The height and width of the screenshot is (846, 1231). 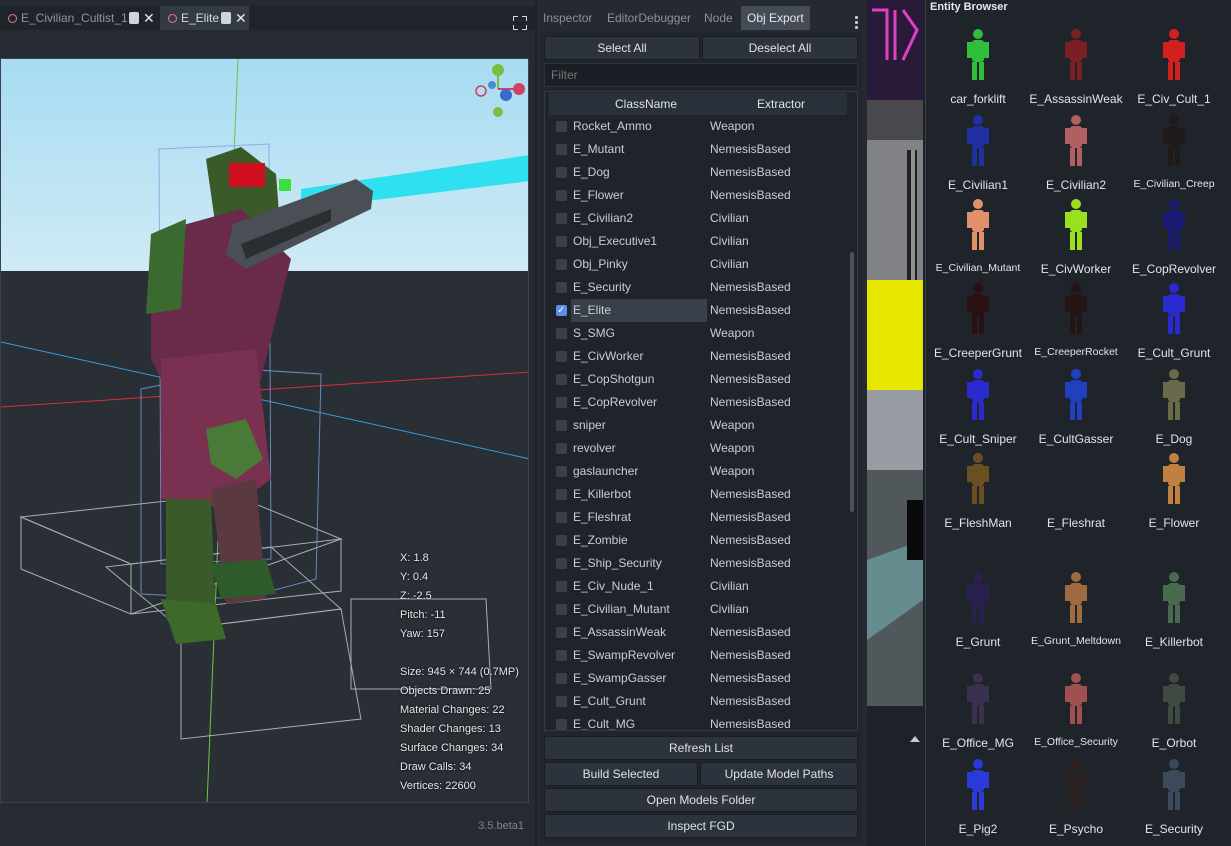 What do you see at coordinates (695, 126) in the screenshot?
I see `list-item: Rocket_Ammo Weapon` at bounding box center [695, 126].